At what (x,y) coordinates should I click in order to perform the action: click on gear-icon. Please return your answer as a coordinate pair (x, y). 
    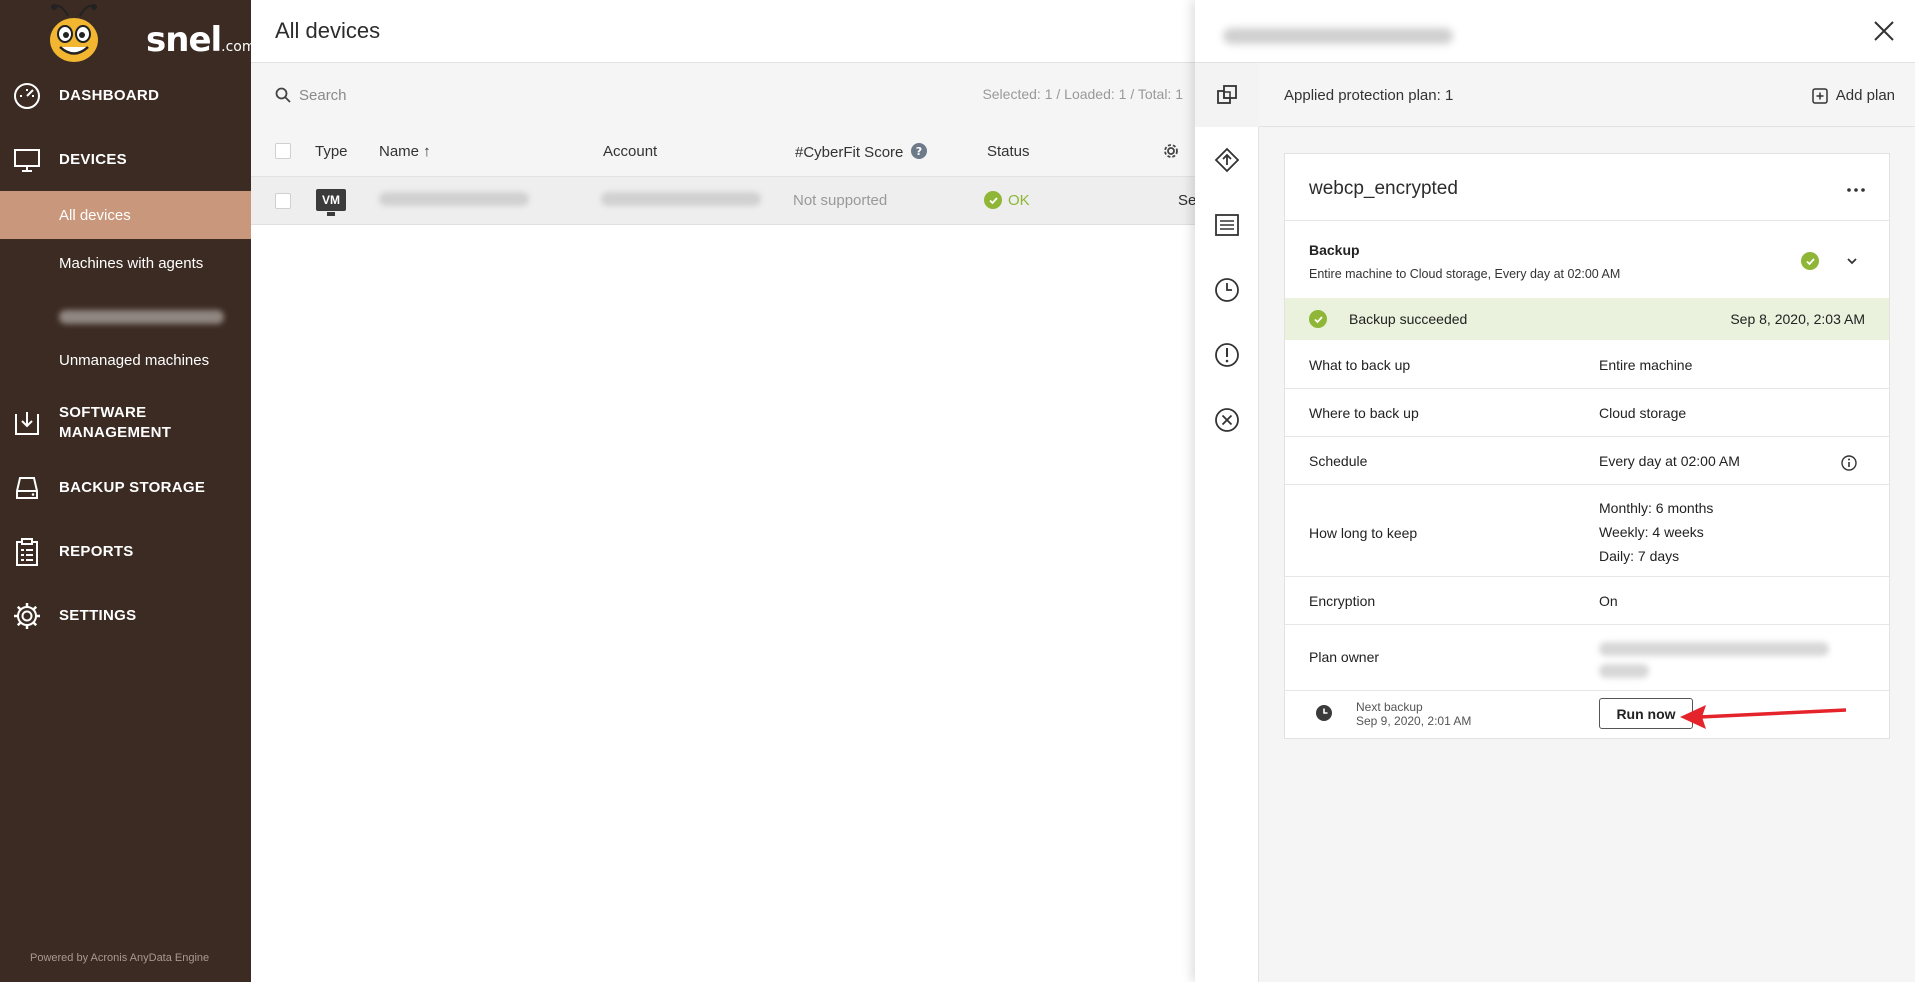
    Looking at the image, I should click on (27, 616).